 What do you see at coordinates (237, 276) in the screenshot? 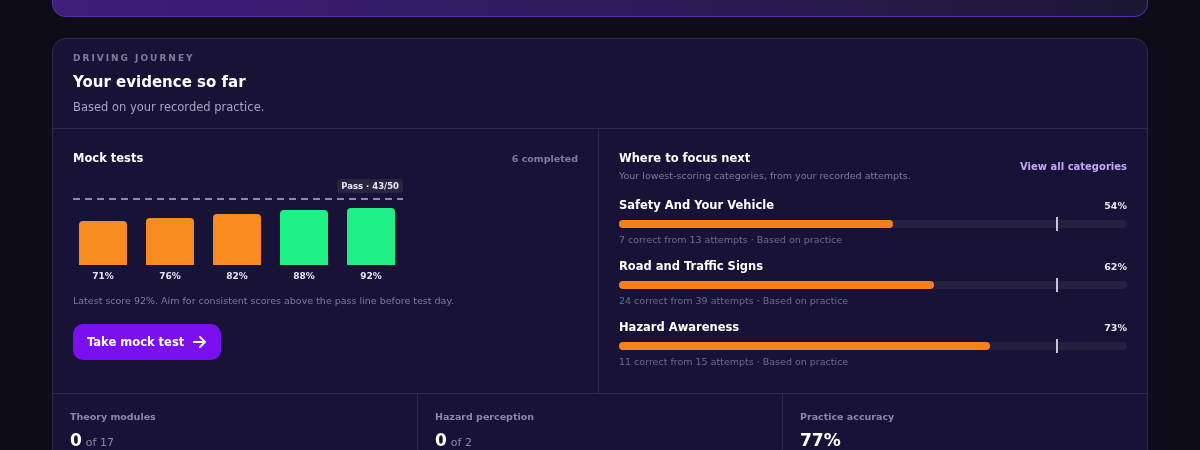
I see `bar-value-label: 82%` at bounding box center [237, 276].